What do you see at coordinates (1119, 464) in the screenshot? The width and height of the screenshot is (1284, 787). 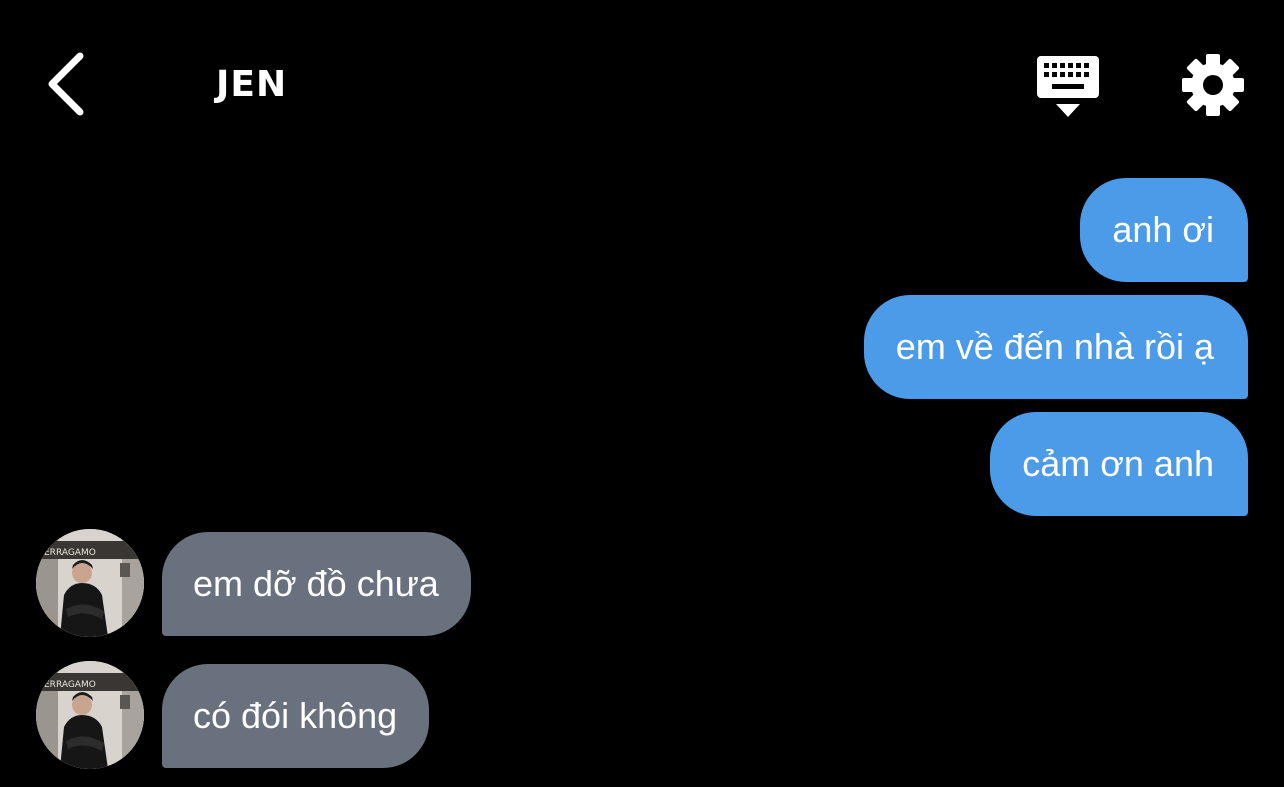 I see `sent-message-bubble: cảm ơn anh` at bounding box center [1119, 464].